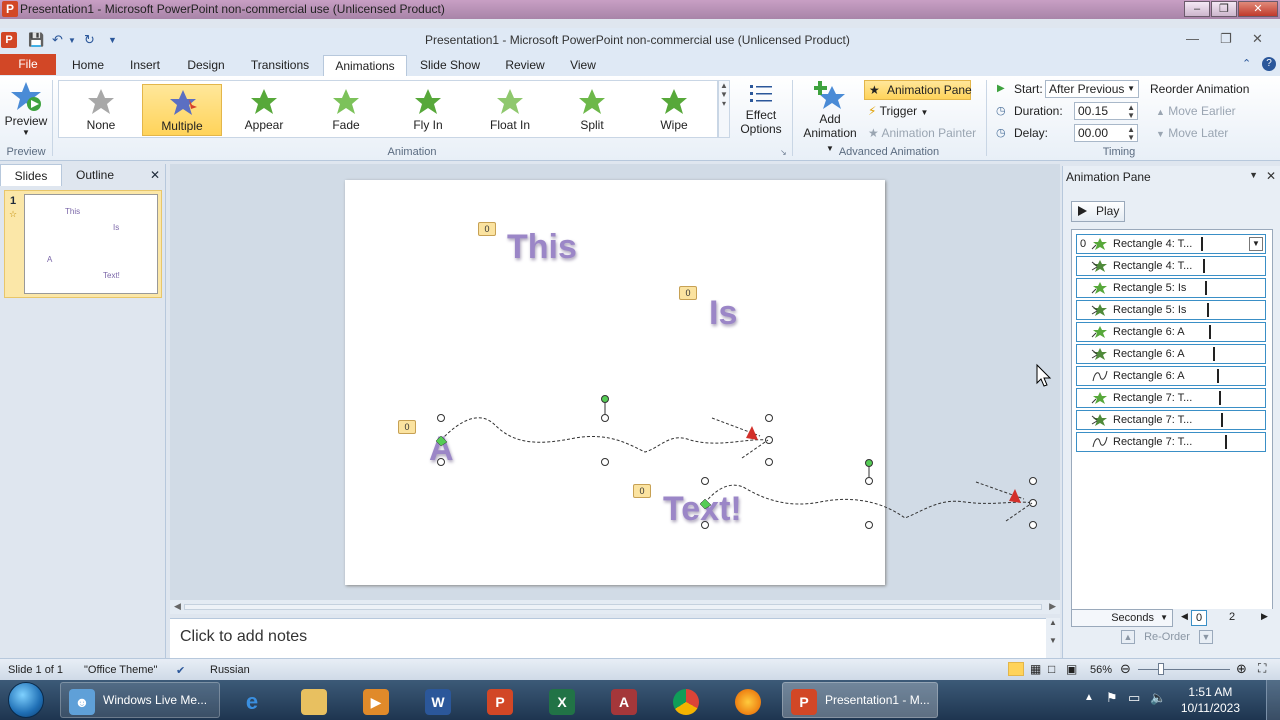 This screenshot has width=1280, height=720. Describe the element at coordinates (510, 110) in the screenshot. I see `animation-float-in: Float In` at that location.